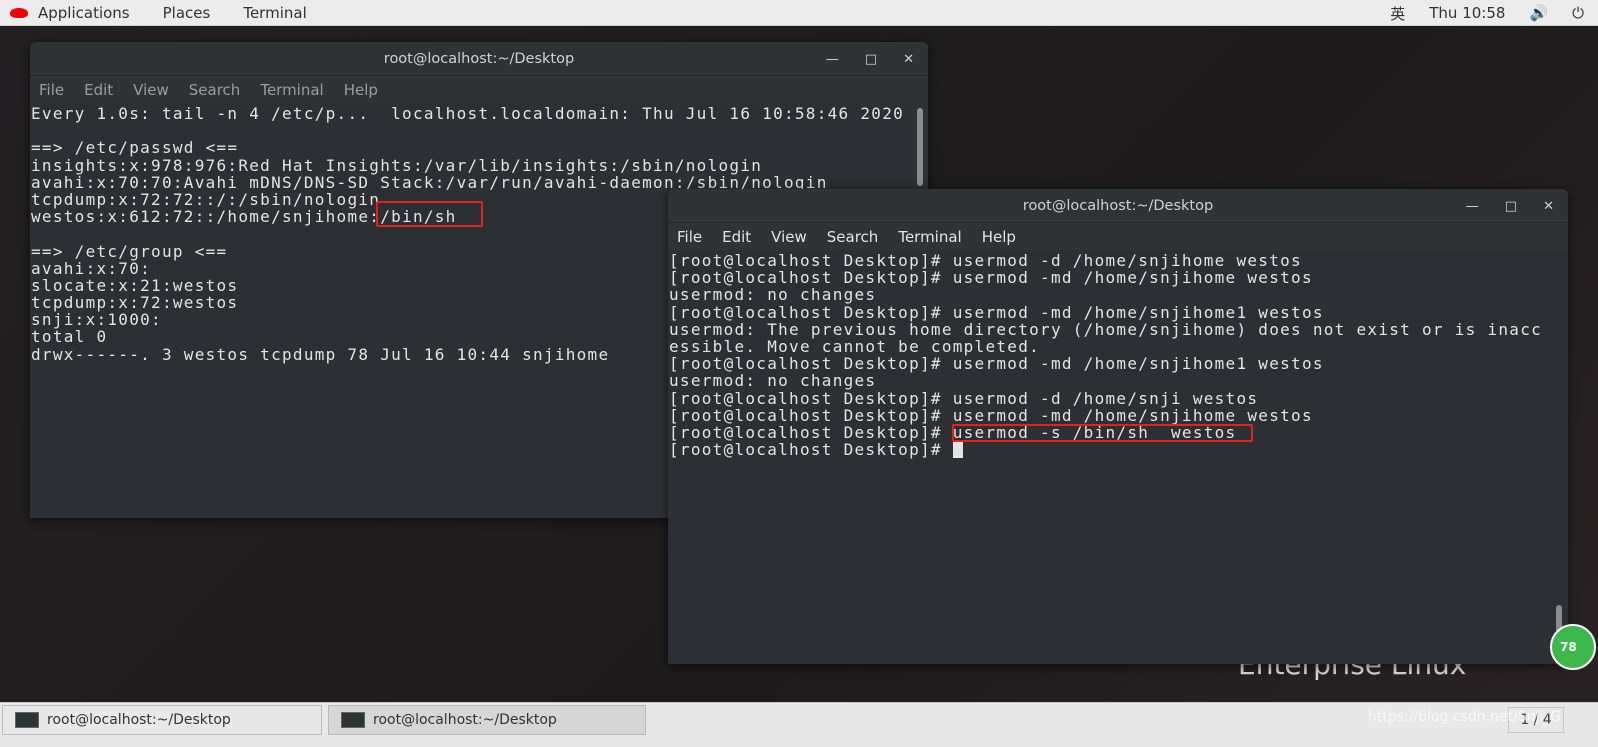  What do you see at coordinates (855, 346) in the screenshot?
I see `terminal-line: essible. Move cannot be completed.` at bounding box center [855, 346].